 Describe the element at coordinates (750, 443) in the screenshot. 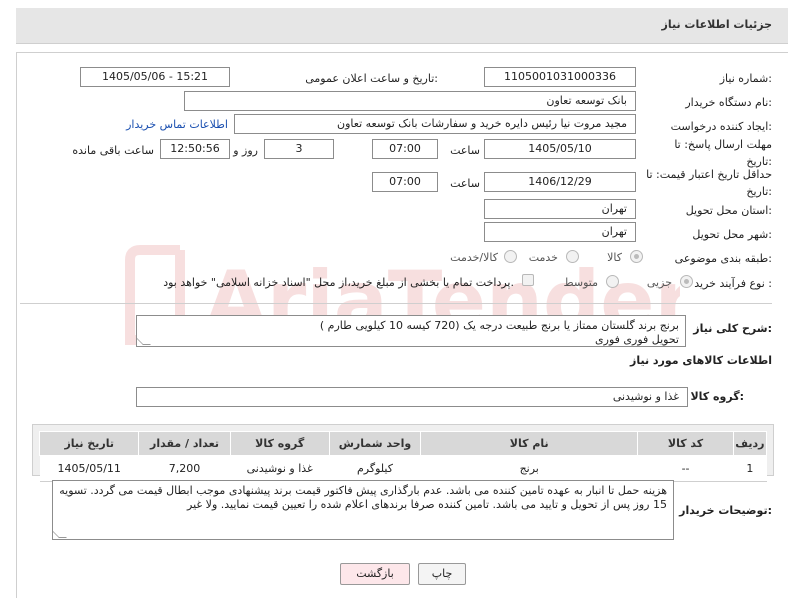

I see `col-row: ردیف` at that location.